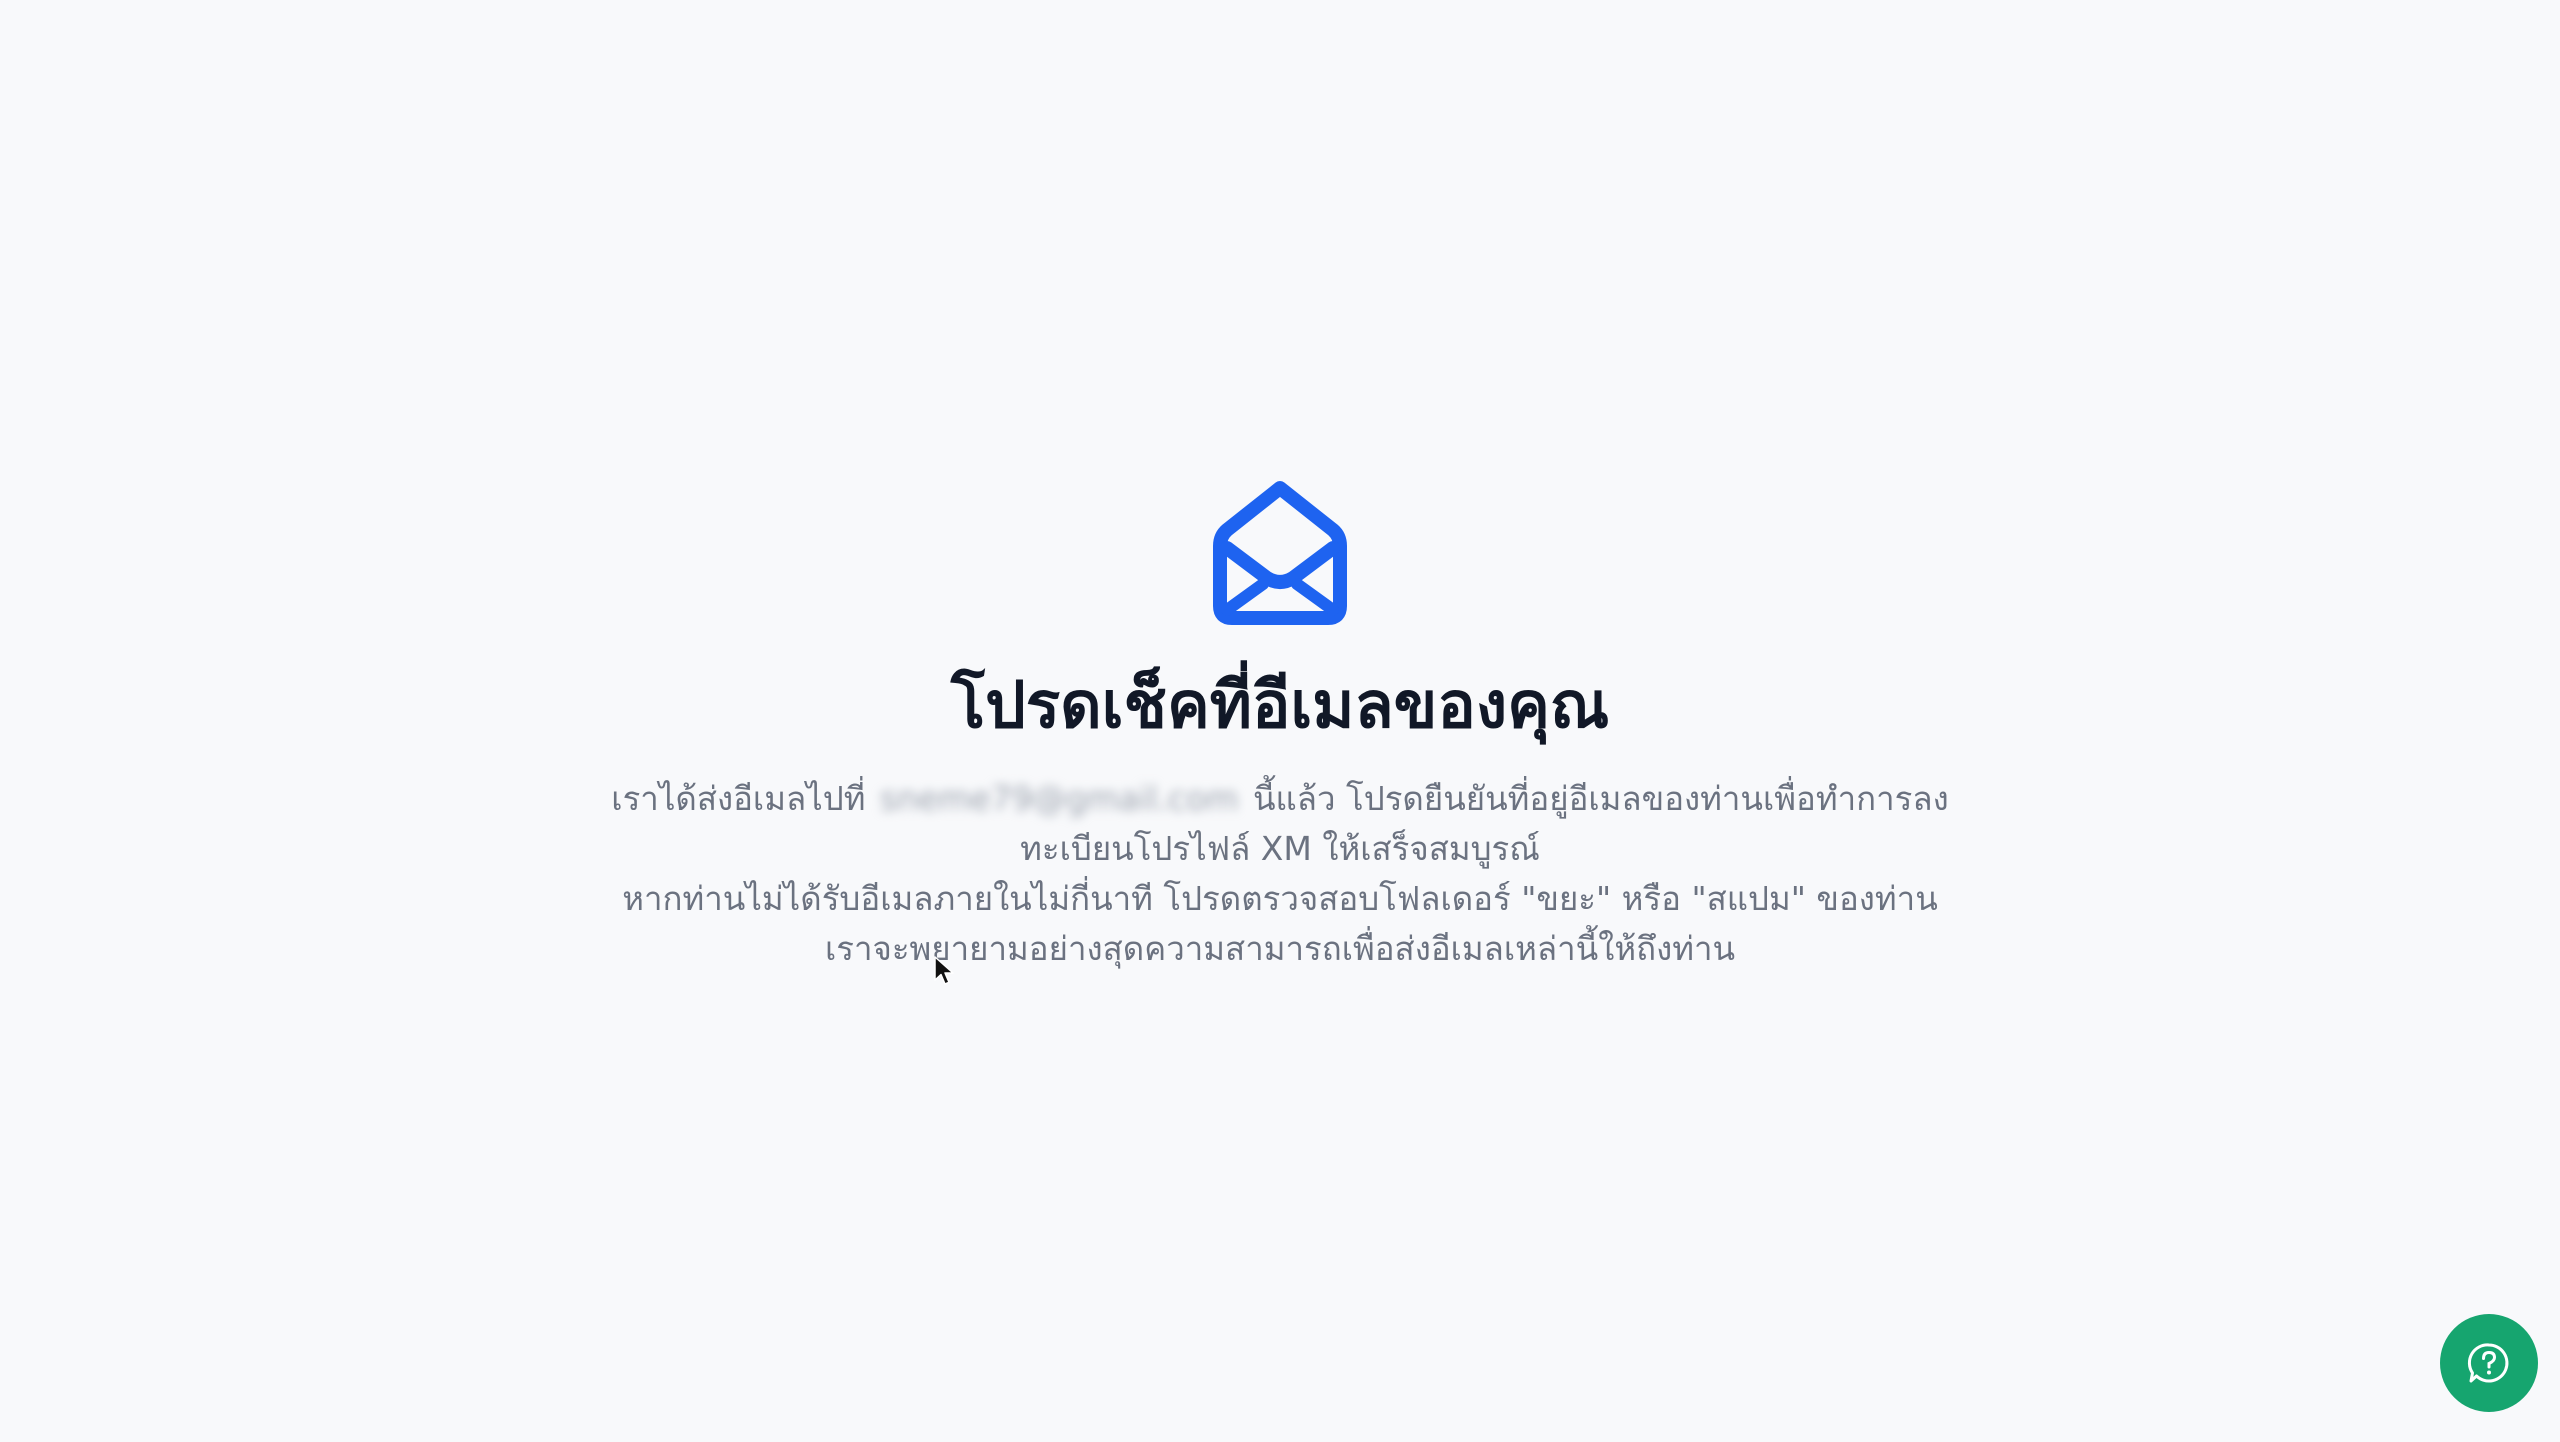  What do you see at coordinates (1280, 553) in the screenshot?
I see `envelope-open-icon` at bounding box center [1280, 553].